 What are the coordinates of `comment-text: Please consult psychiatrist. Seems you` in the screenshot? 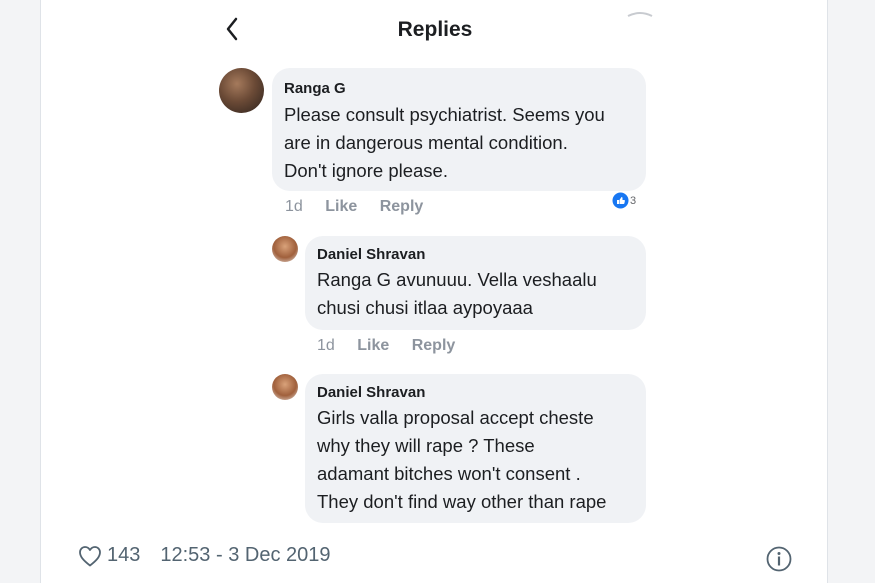 It's located at (444, 114).